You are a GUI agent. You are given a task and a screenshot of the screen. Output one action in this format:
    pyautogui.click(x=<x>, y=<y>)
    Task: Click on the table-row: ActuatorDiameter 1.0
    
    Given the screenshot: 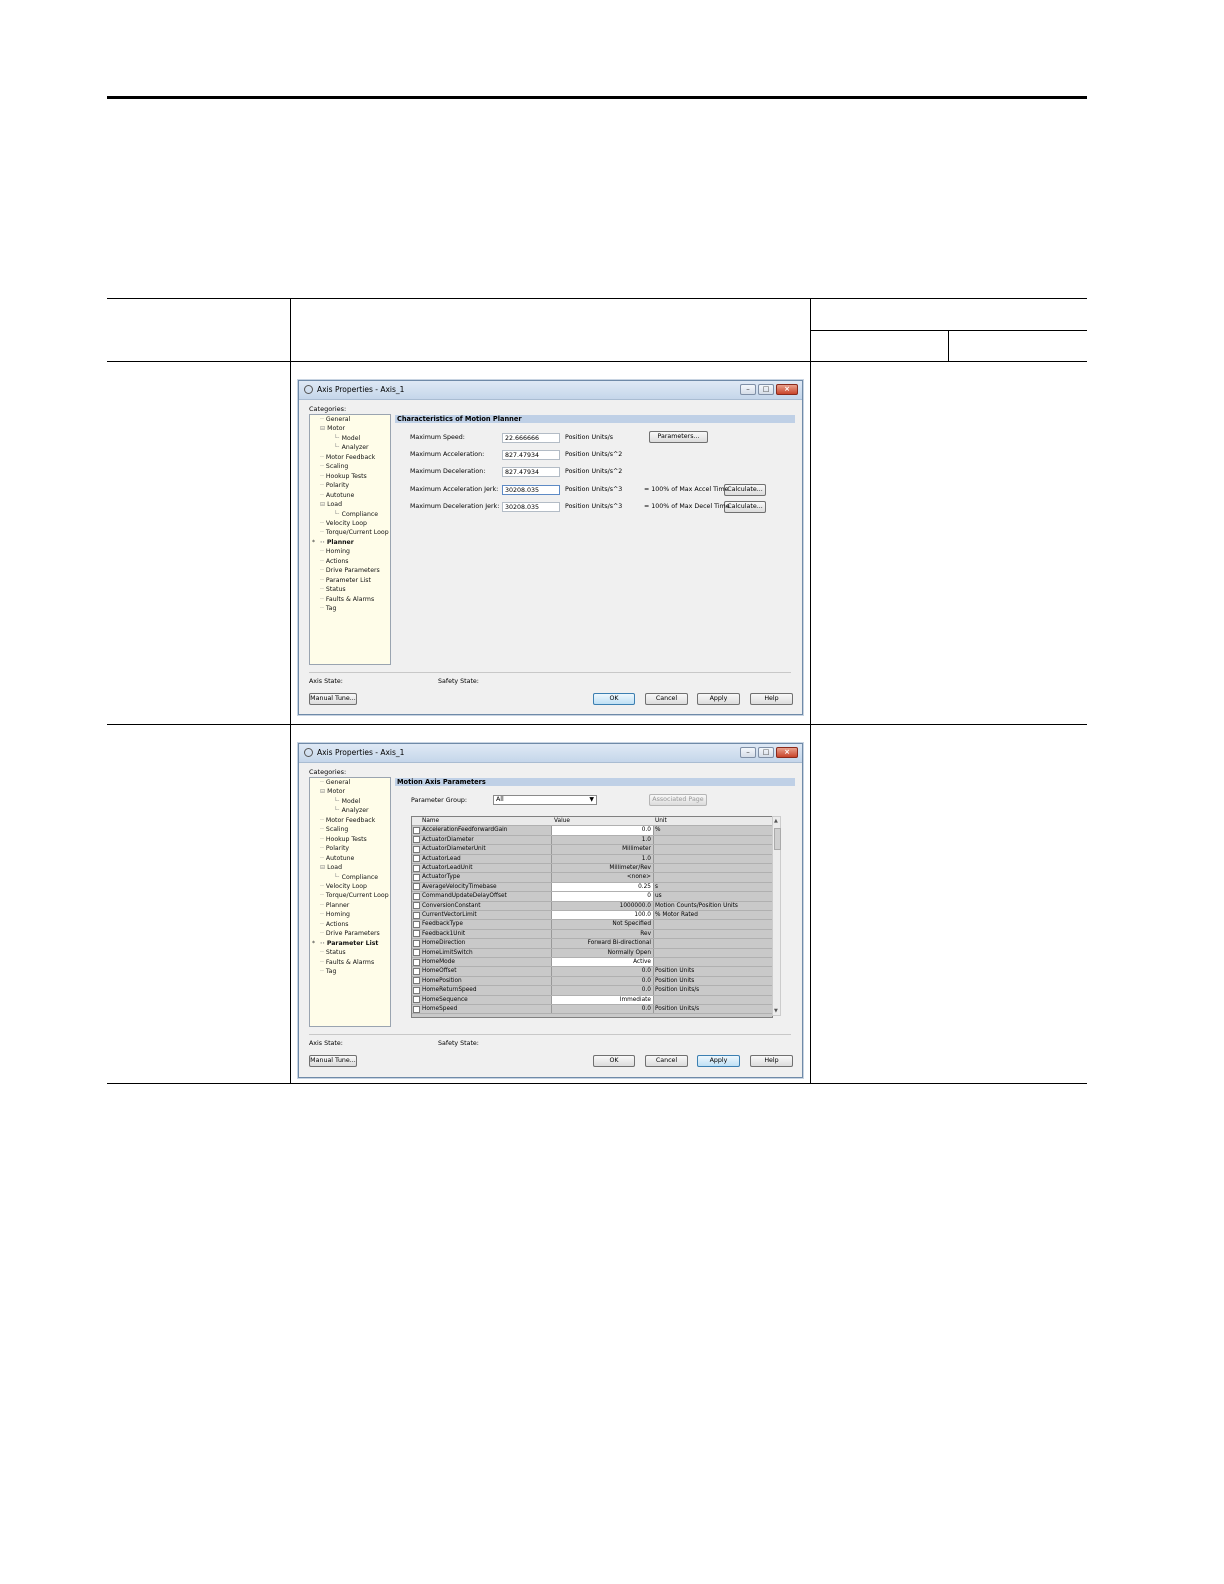 What is the action you would take?
    pyautogui.click(x=592, y=840)
    